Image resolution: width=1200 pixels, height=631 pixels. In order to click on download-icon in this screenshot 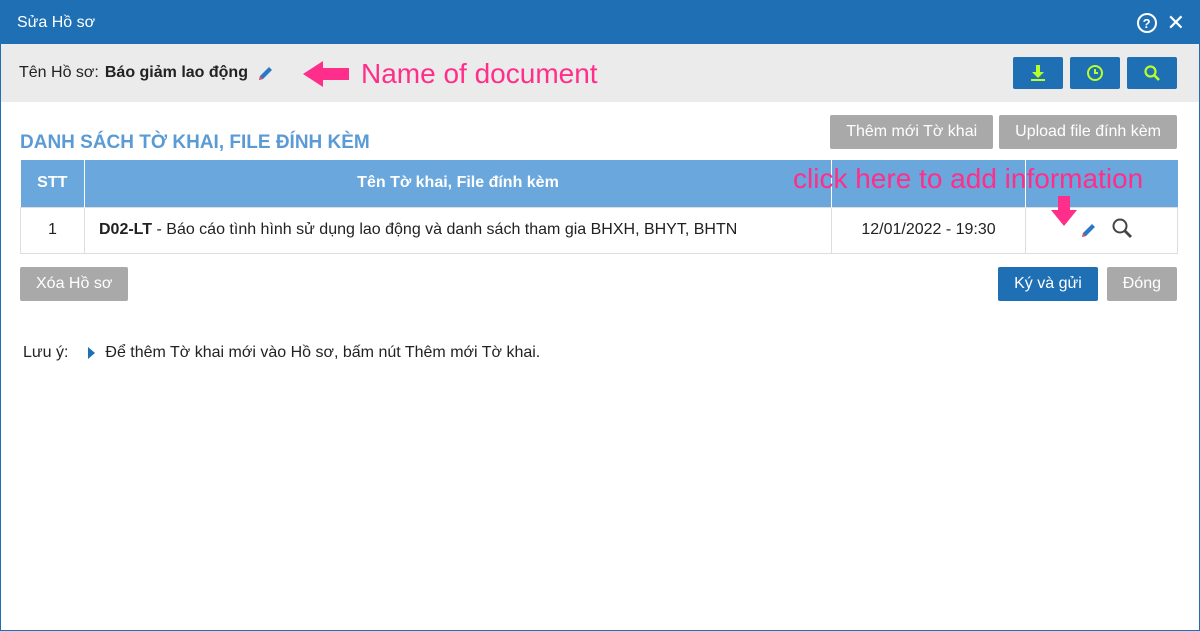, I will do `click(1038, 73)`.